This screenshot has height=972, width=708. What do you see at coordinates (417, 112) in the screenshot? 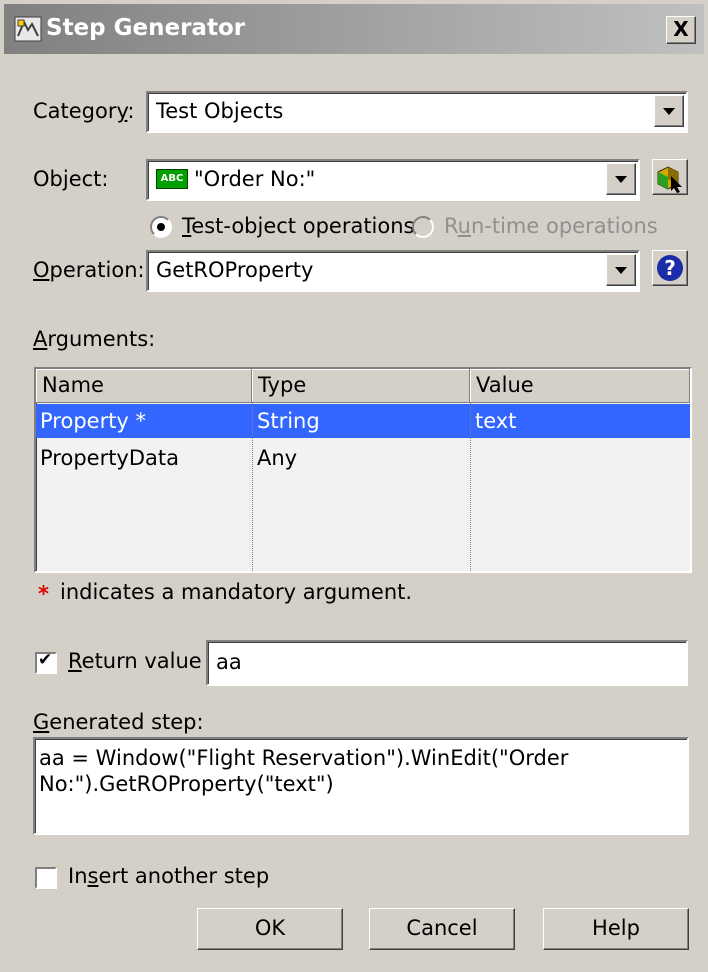
I see `category-dropdown: Test Objects` at bounding box center [417, 112].